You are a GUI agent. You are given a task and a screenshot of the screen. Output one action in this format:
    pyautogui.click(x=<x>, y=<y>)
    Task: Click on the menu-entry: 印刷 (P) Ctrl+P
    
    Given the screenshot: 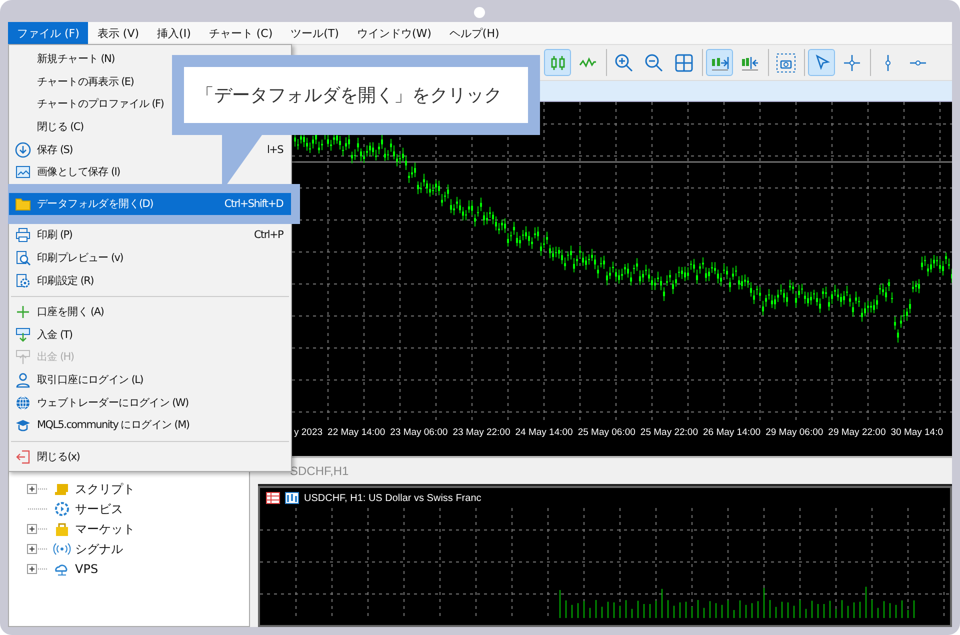 What is the action you would take?
    pyautogui.click(x=150, y=235)
    